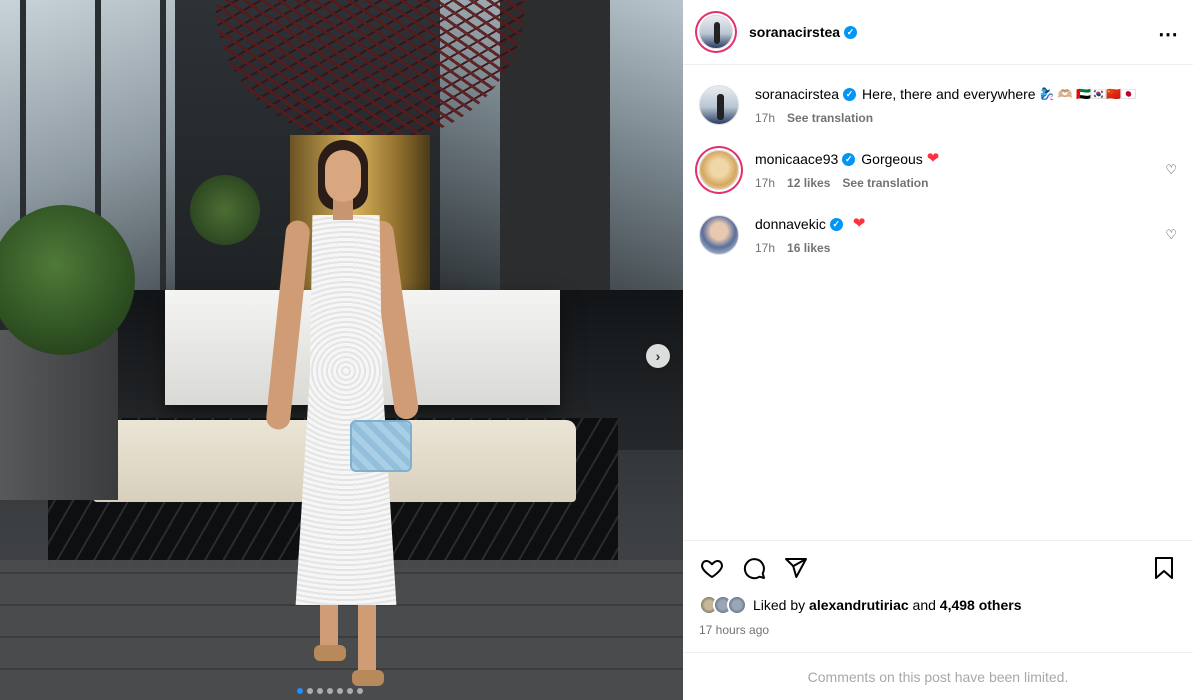 The image size is (1193, 700). I want to click on more-options-icon: ⋯, so click(1168, 34).